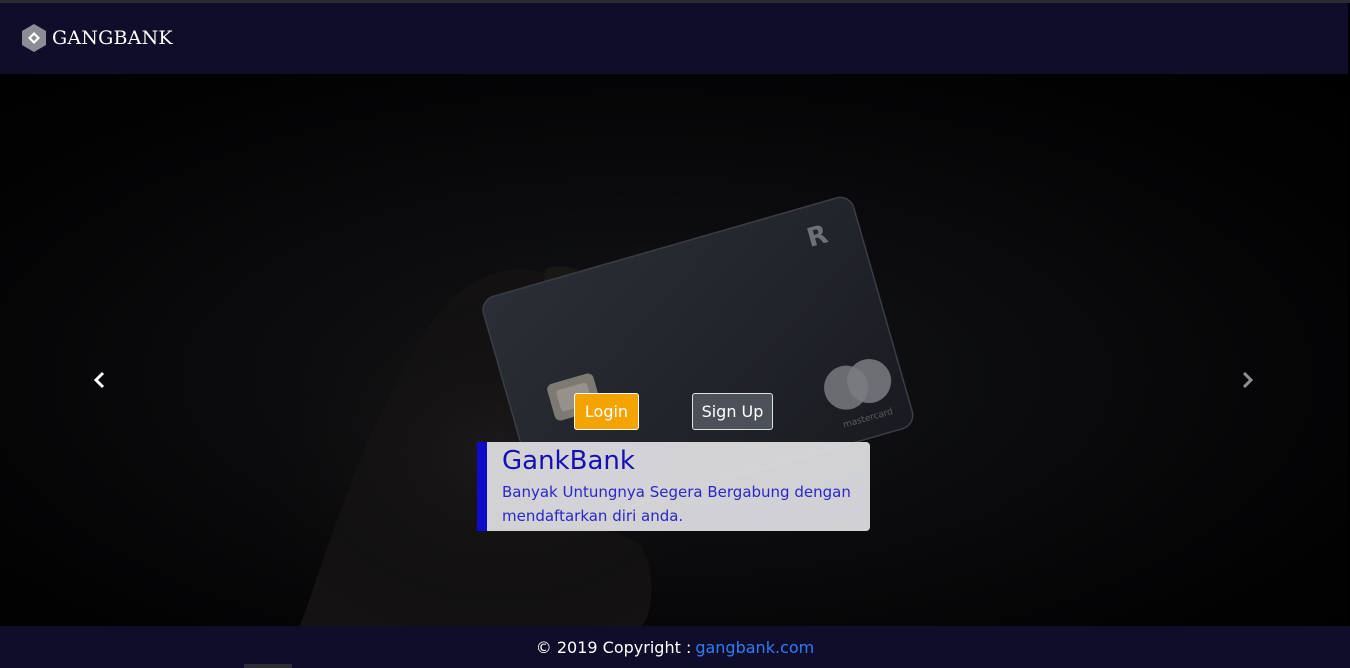 This screenshot has width=1350, height=668. I want to click on navbar: GANGBANK, so click(675, 38).